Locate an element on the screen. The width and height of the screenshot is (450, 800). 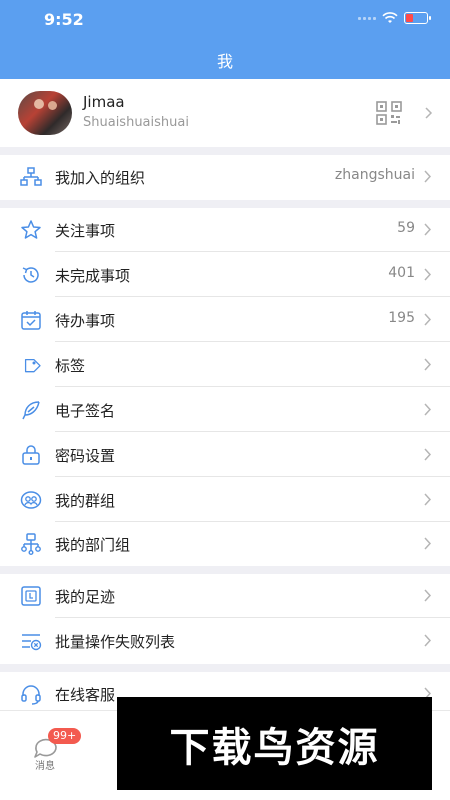
menu-item-label: 密码设置 is located at coordinates (85, 456).